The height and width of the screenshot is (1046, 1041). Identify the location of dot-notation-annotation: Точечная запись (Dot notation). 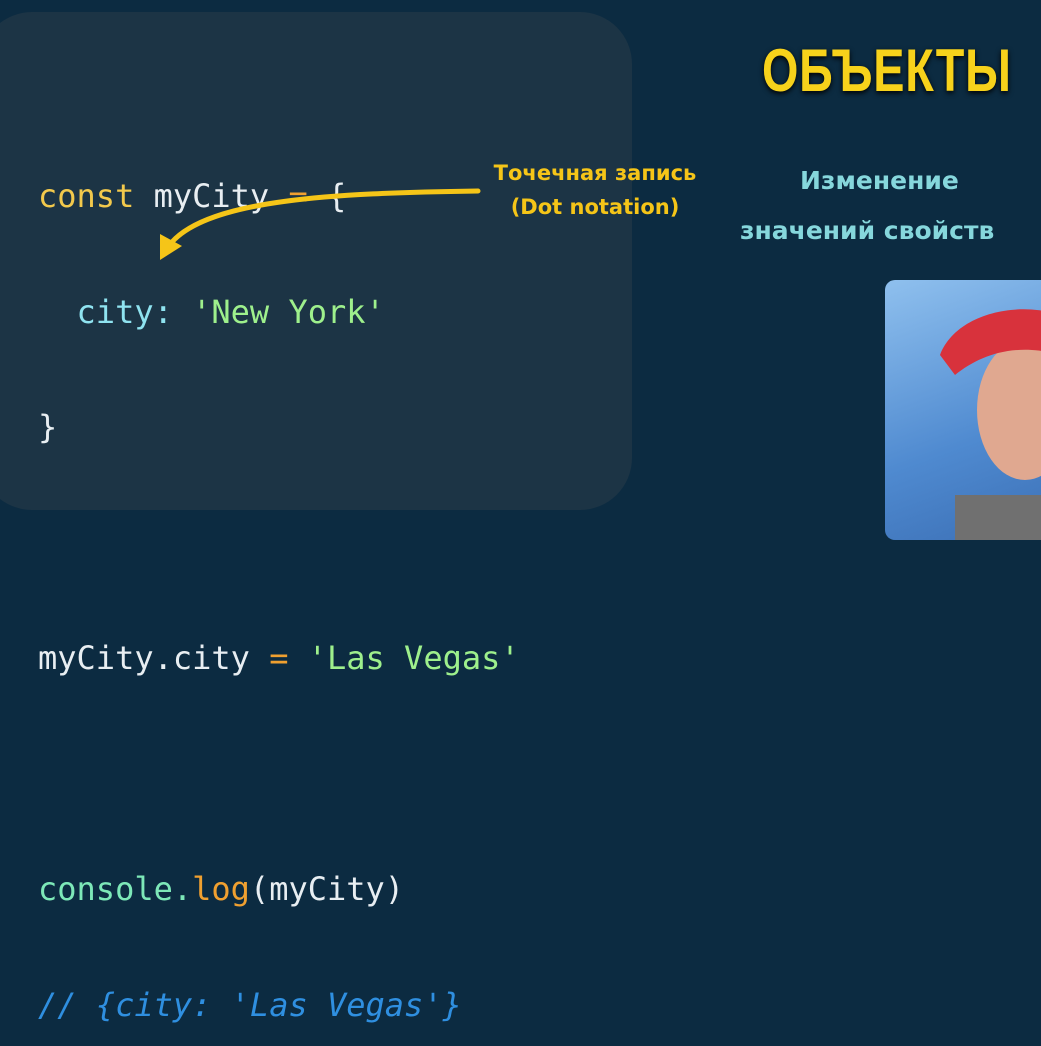
(595, 190).